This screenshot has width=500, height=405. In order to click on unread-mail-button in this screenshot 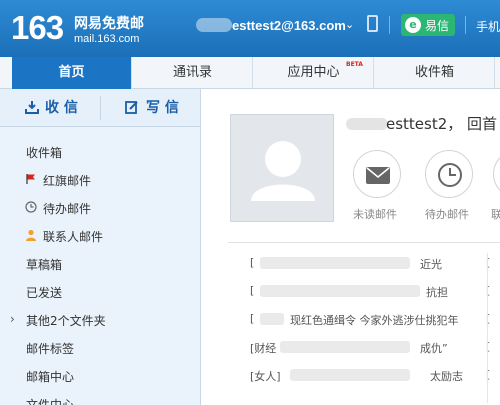, I will do `click(377, 174)`.